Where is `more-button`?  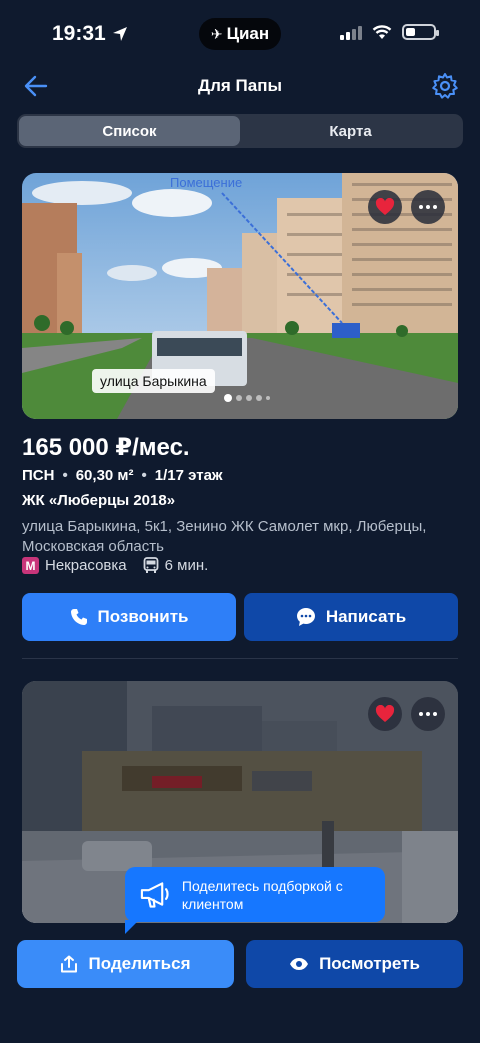
more-button is located at coordinates (428, 207).